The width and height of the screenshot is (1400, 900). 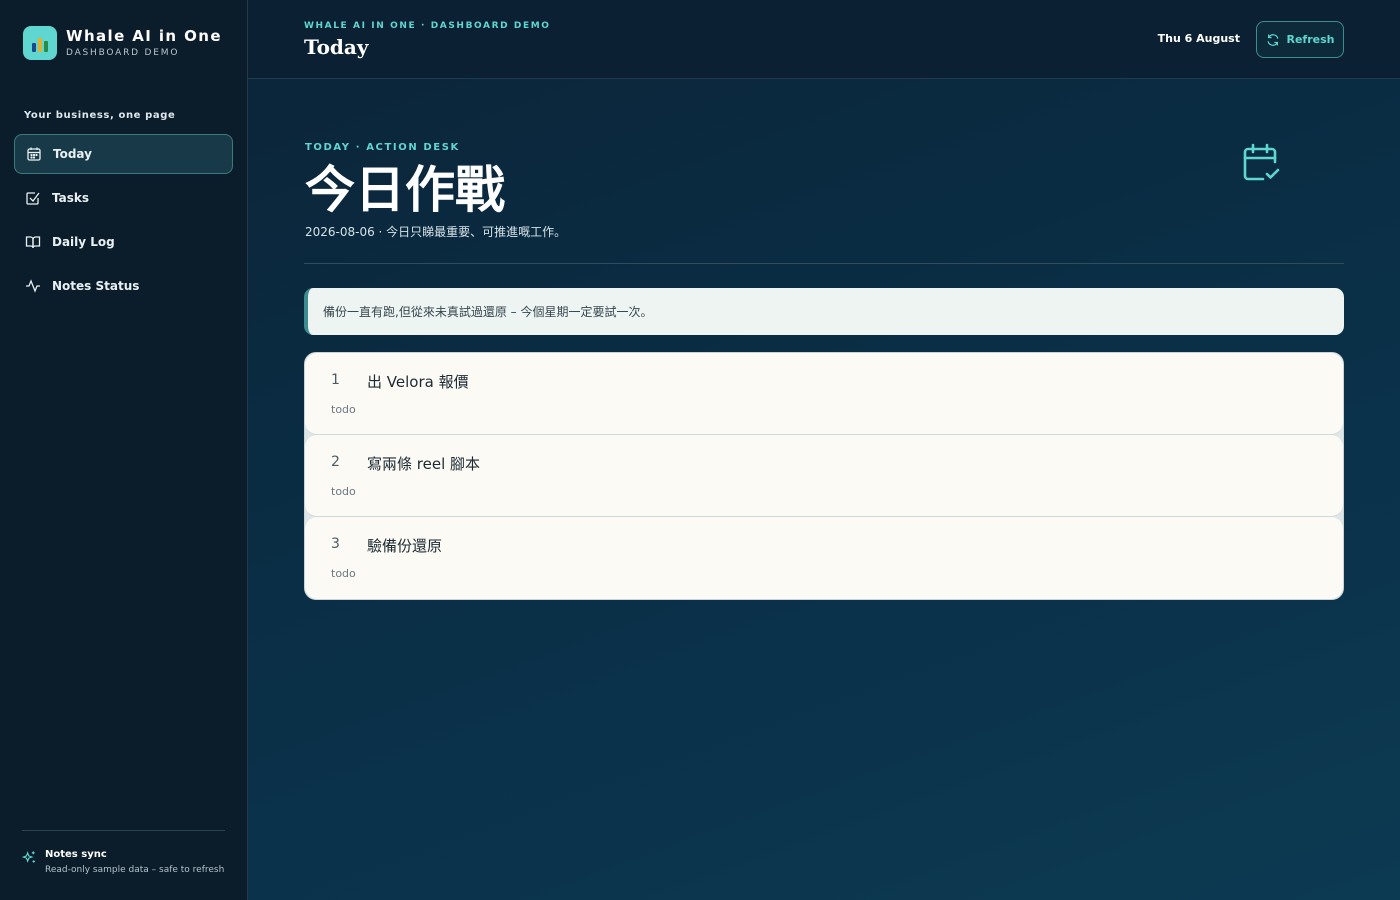 I want to click on activity-icon, so click(x=33, y=286).